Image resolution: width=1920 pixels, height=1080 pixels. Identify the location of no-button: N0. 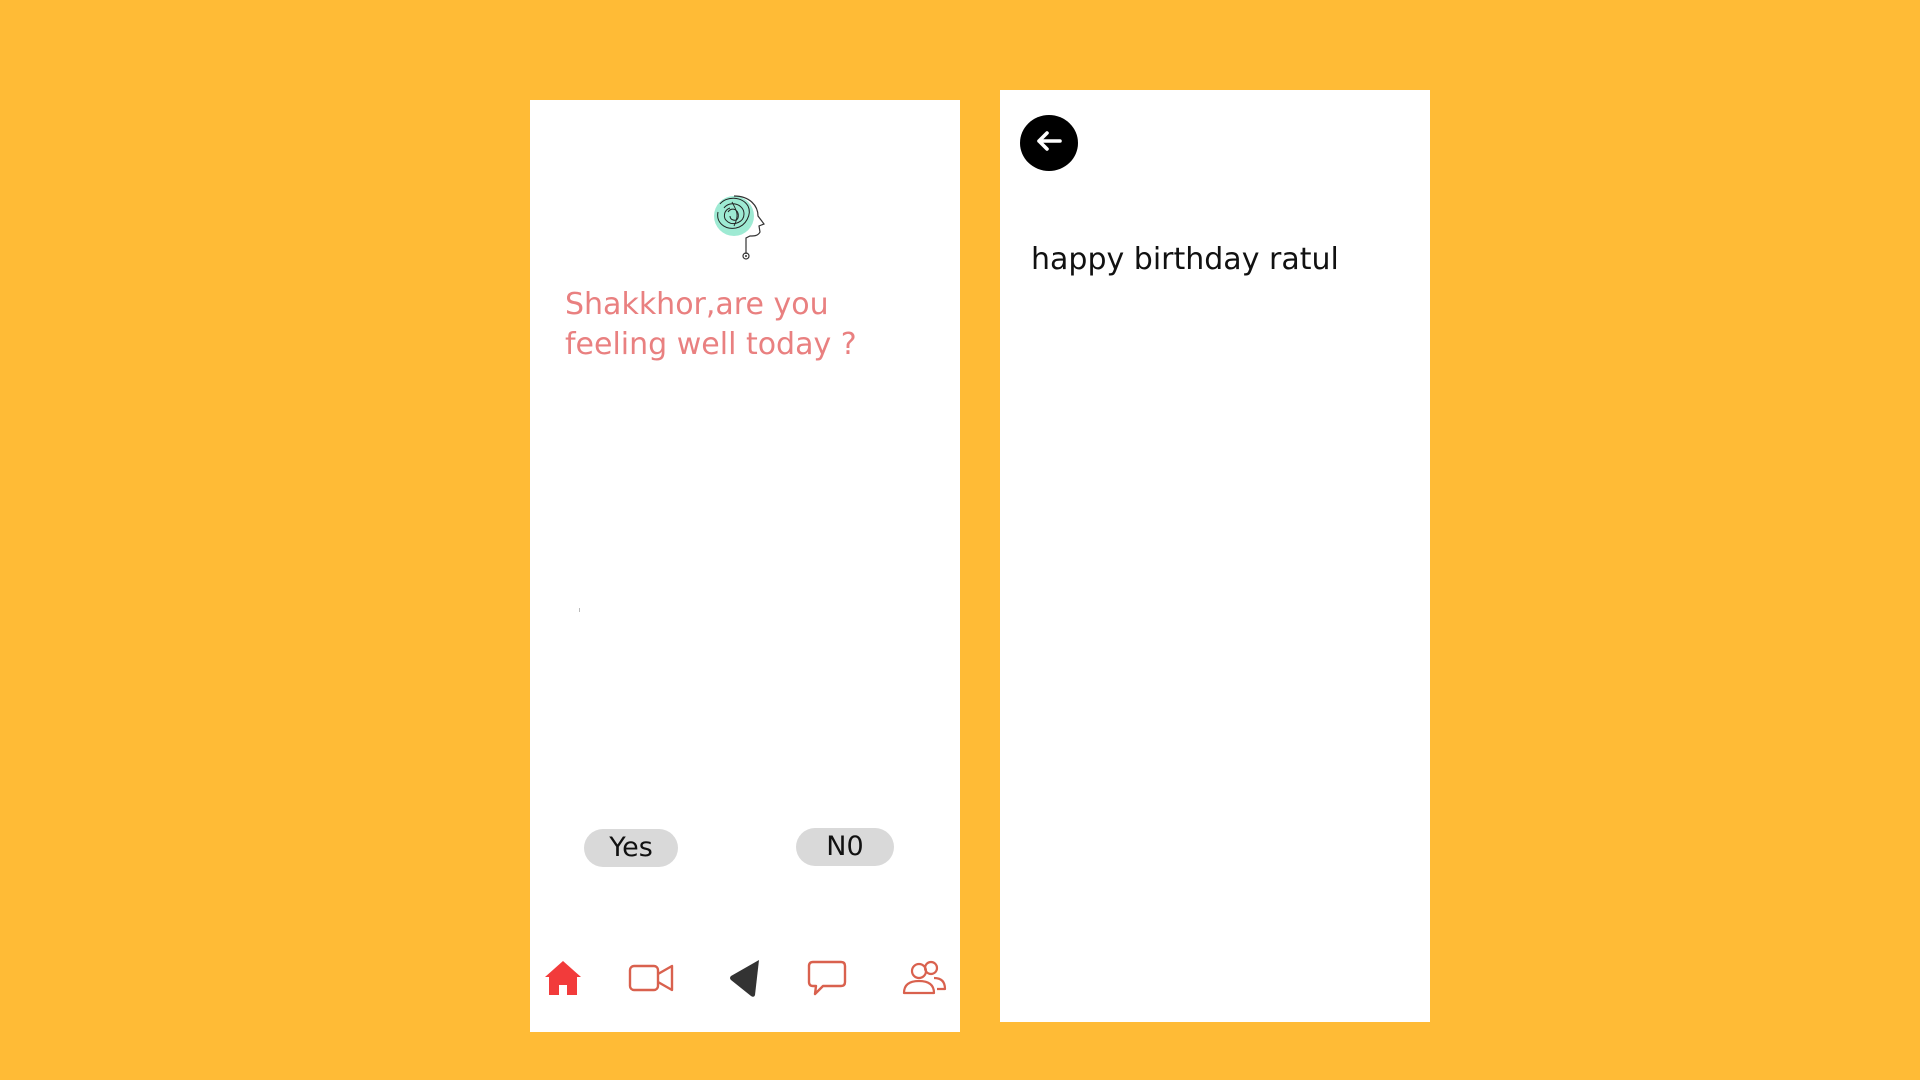
(845, 847).